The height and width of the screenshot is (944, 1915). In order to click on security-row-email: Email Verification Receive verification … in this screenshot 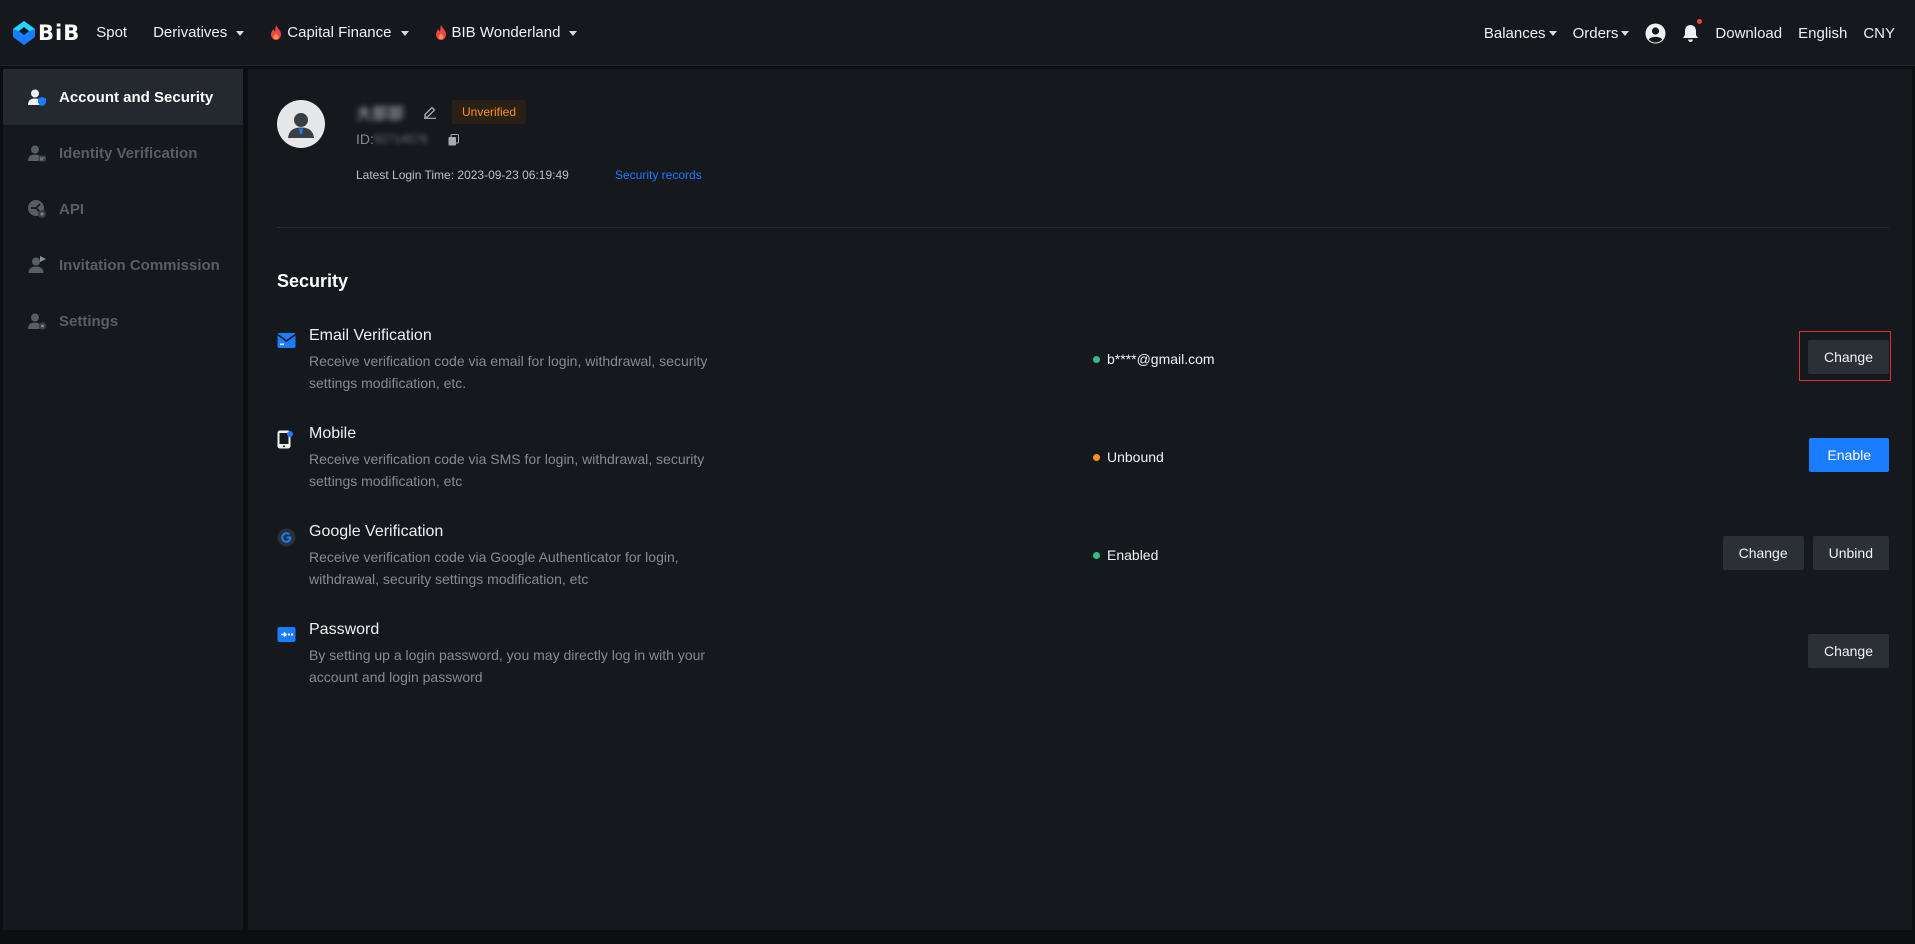, I will do `click(1084, 363)`.